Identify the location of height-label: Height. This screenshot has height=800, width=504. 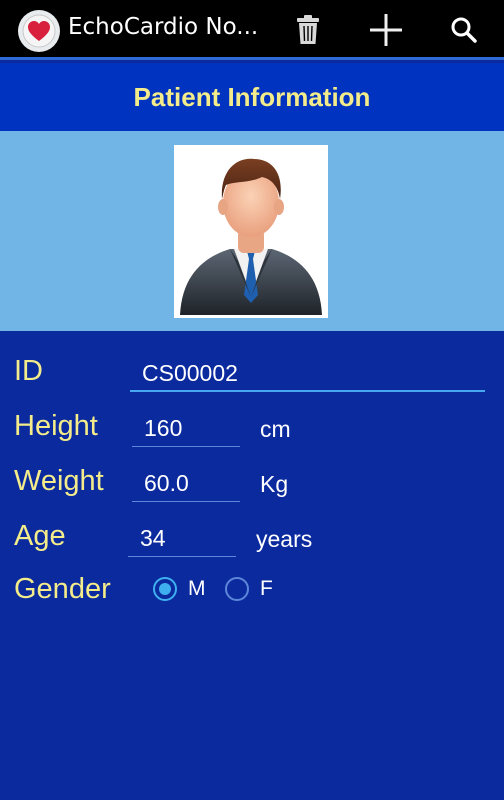
(56, 426).